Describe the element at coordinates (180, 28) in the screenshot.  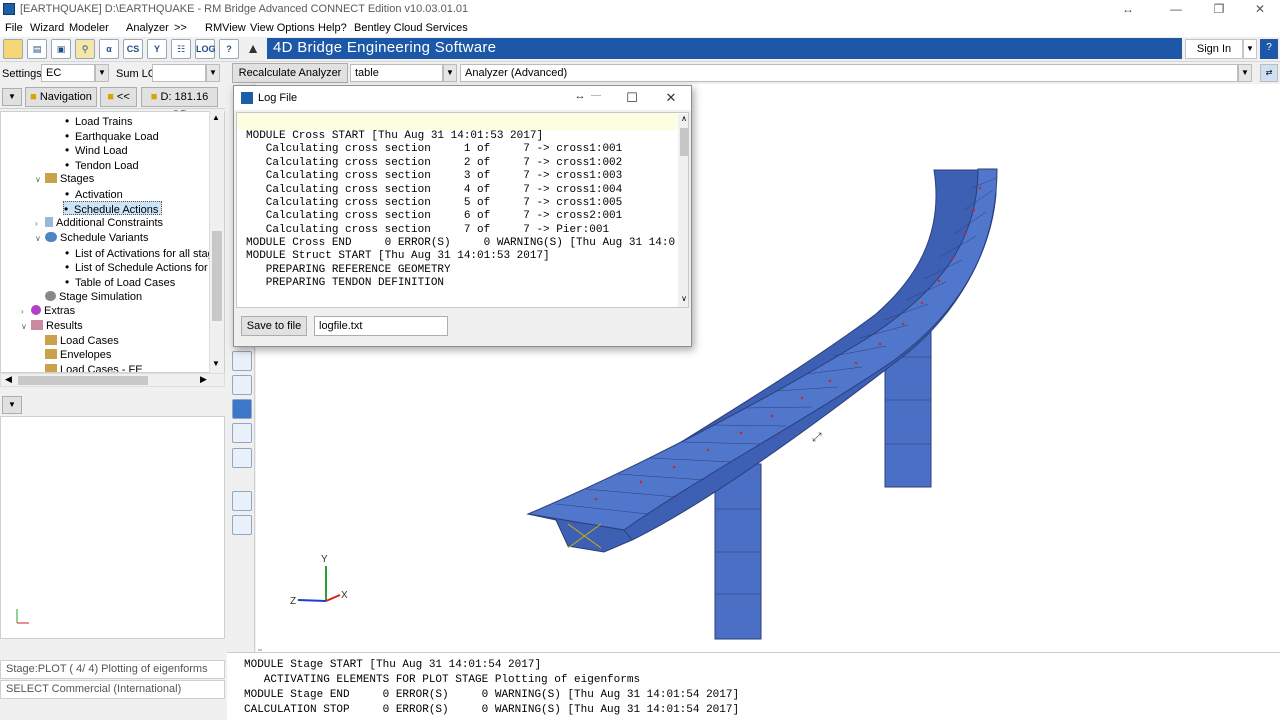
I see `menu-more: >>` at that location.